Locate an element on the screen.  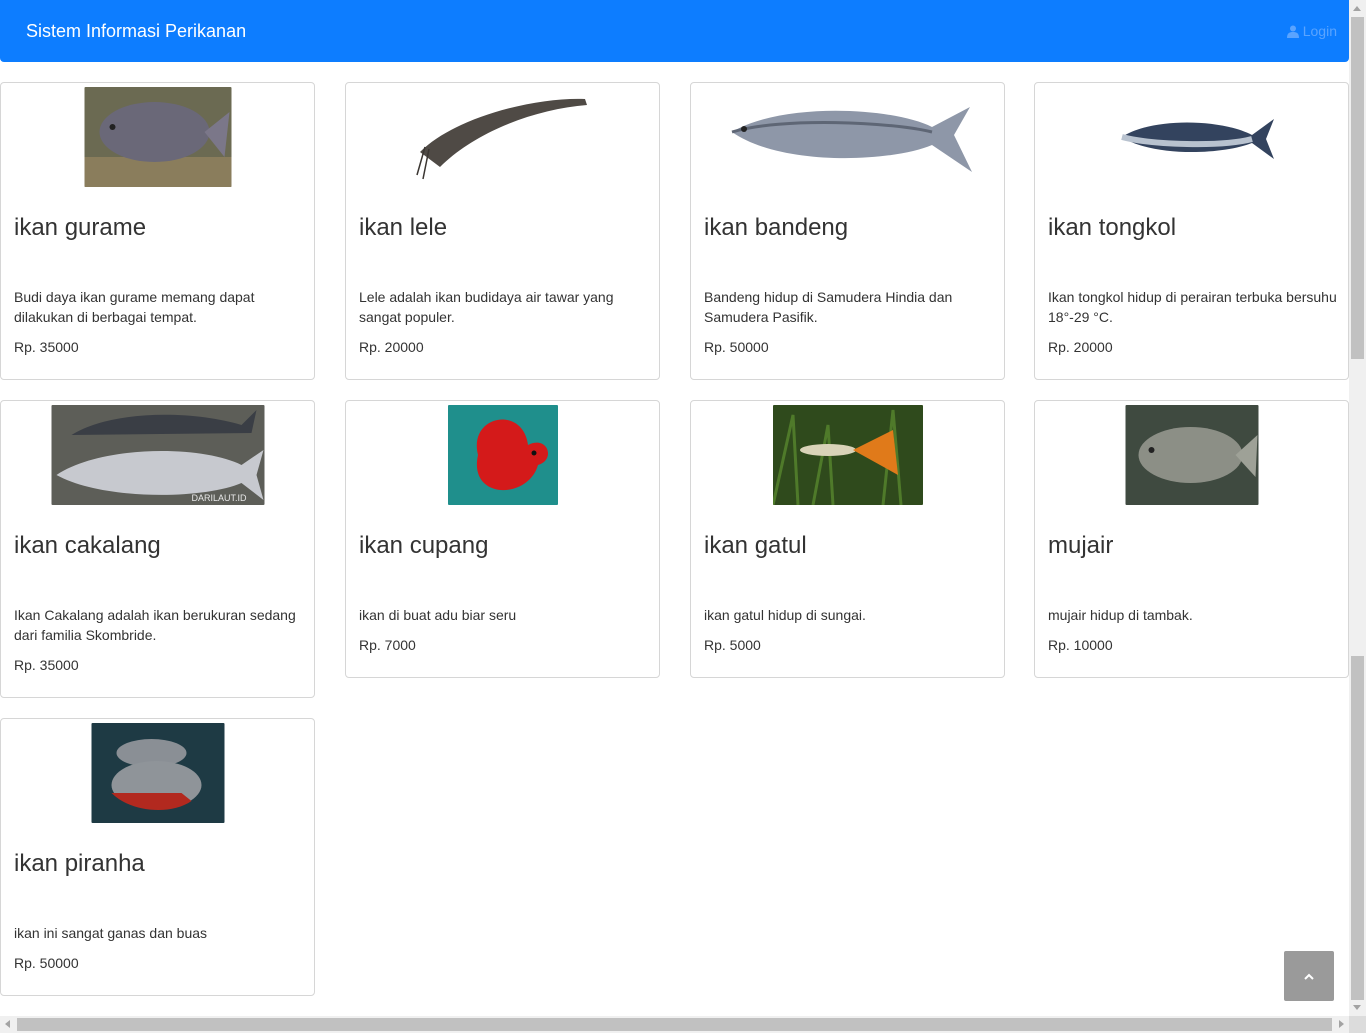
scrollbar-corner is located at coordinates (1357, 1024).